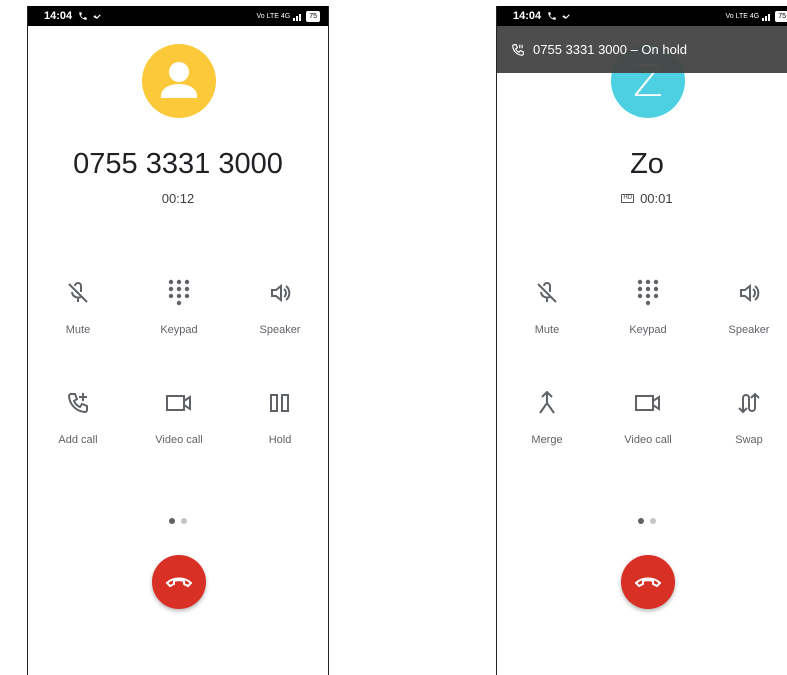 Image resolution: width=787 pixels, height=675 pixels. What do you see at coordinates (628, 198) in the screenshot?
I see `hd-icon: HD` at bounding box center [628, 198].